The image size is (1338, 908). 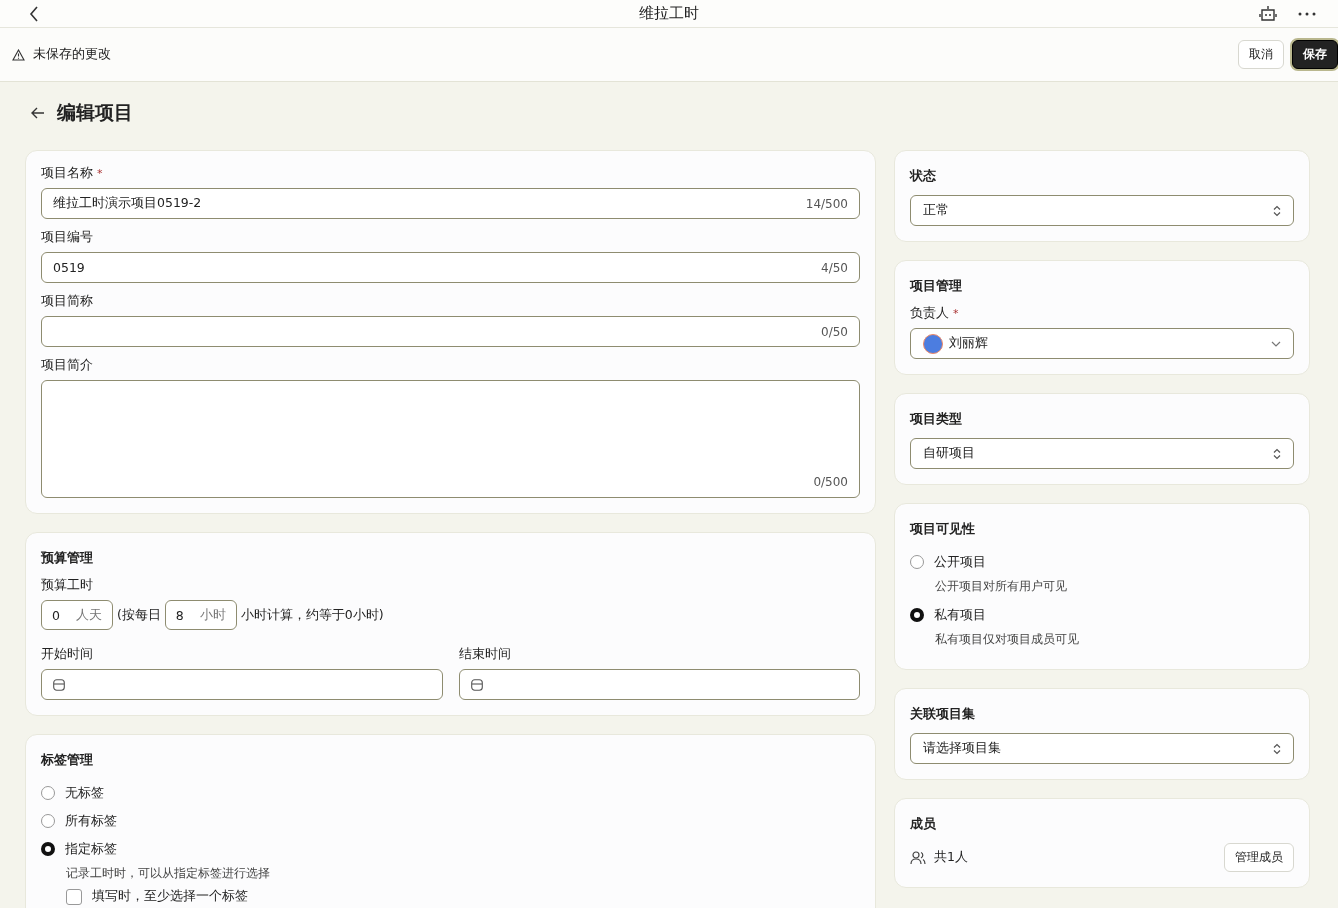 I want to click on section-title: 预算管理, so click(x=67, y=558).